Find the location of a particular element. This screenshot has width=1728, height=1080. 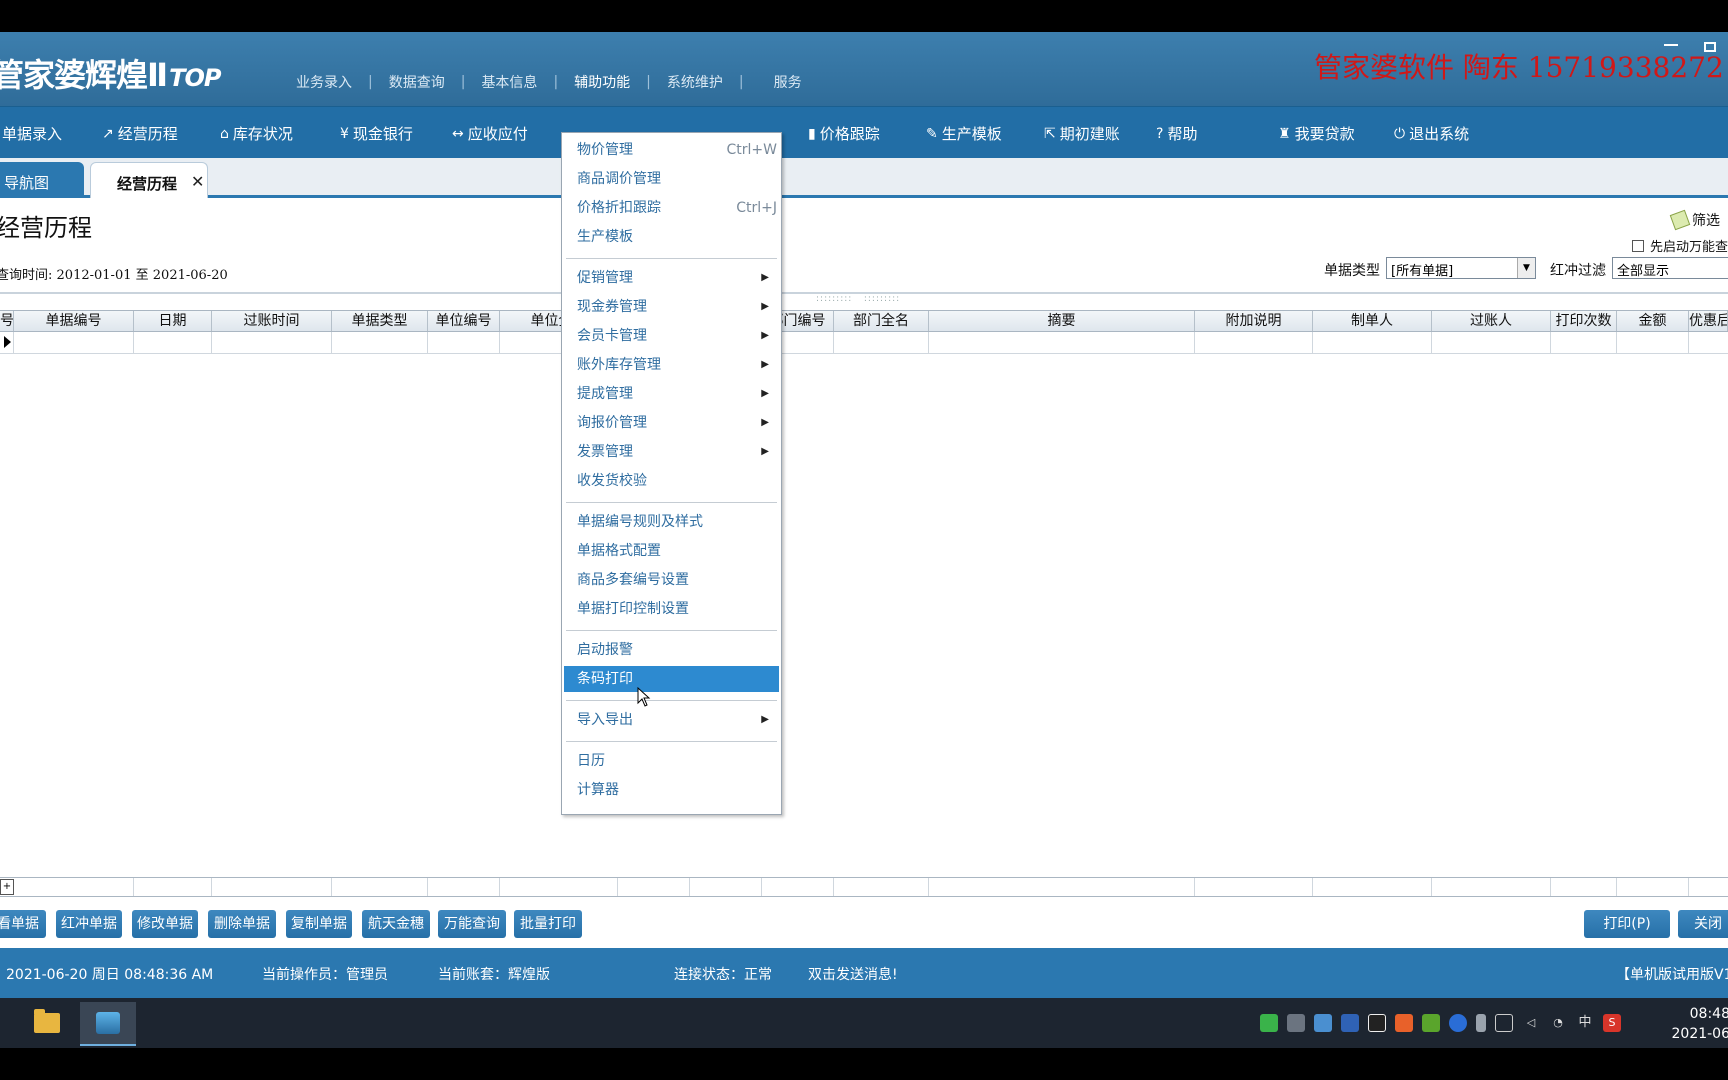

toolbar-help: ? 帮助 is located at coordinates (1176, 133).